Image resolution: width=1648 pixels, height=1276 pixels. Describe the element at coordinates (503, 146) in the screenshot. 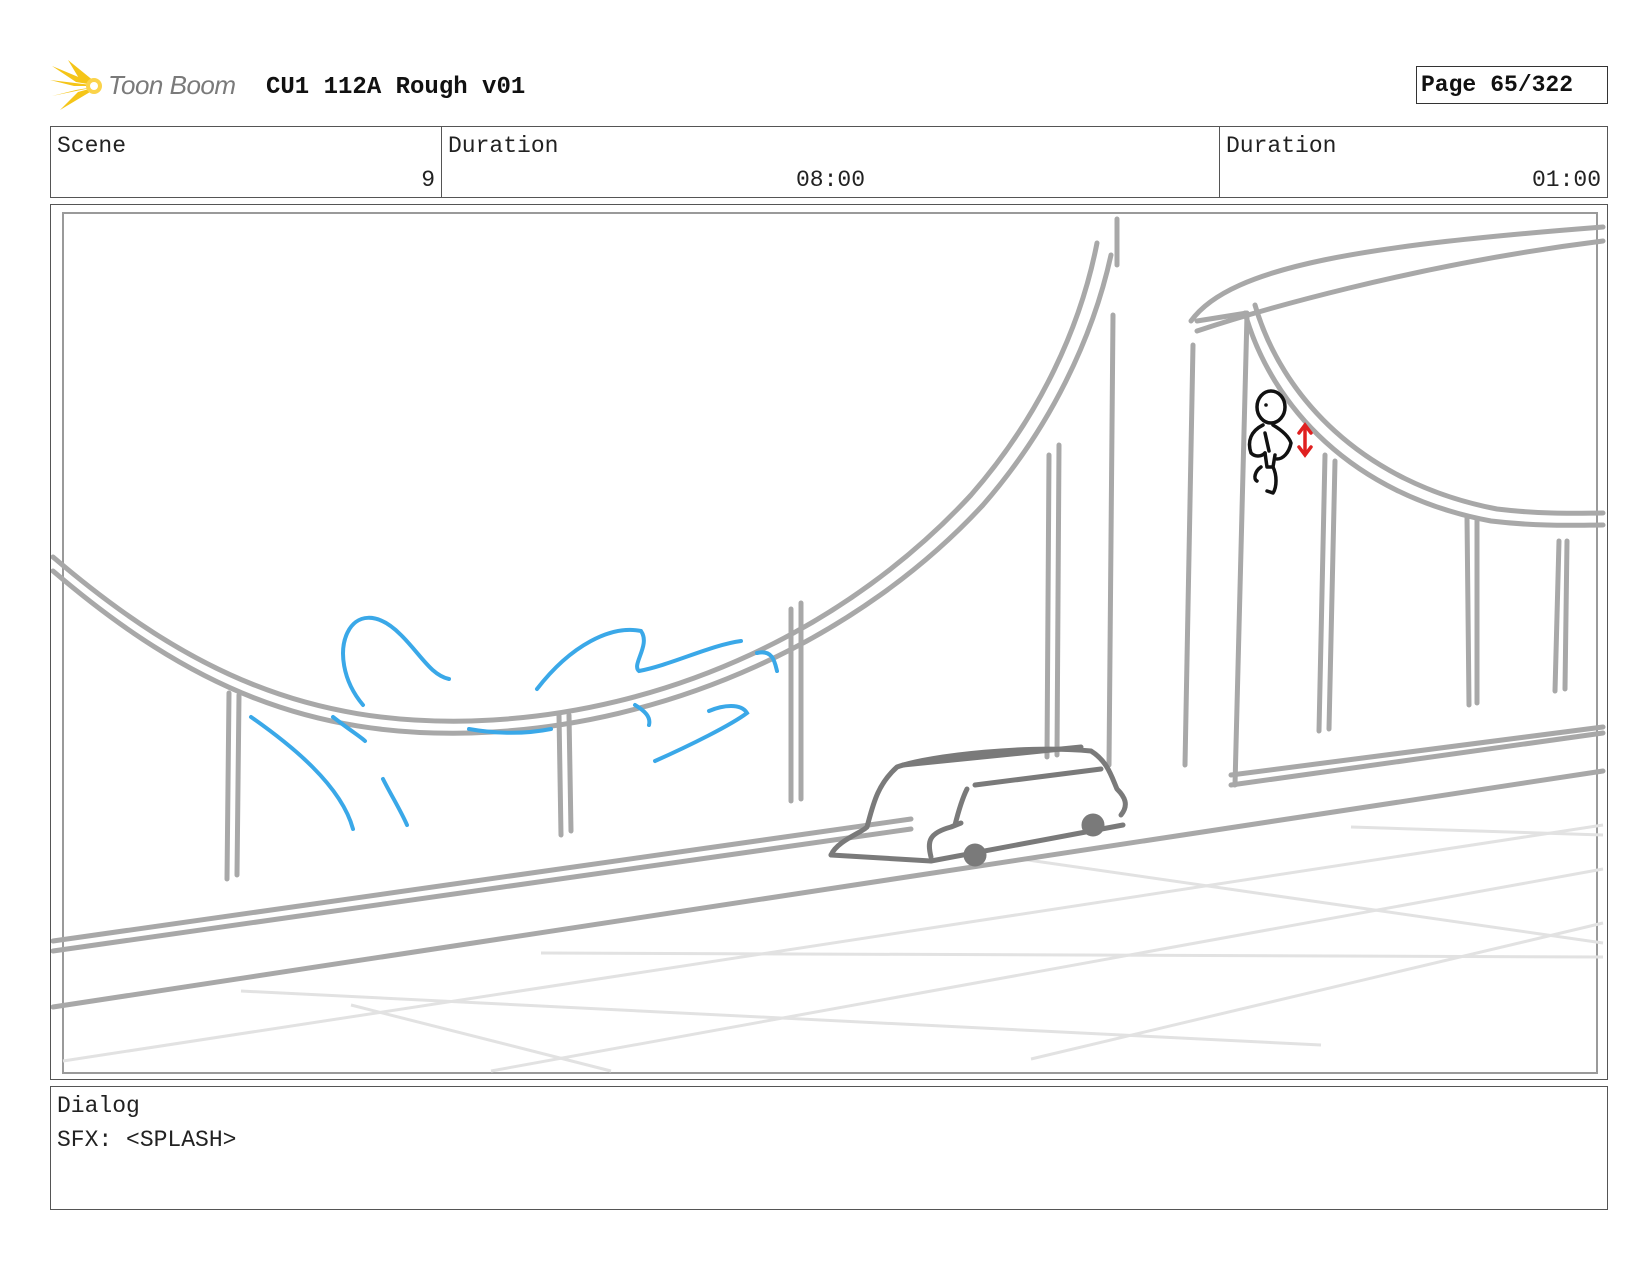

I see `scene-duration-label: Duration` at that location.